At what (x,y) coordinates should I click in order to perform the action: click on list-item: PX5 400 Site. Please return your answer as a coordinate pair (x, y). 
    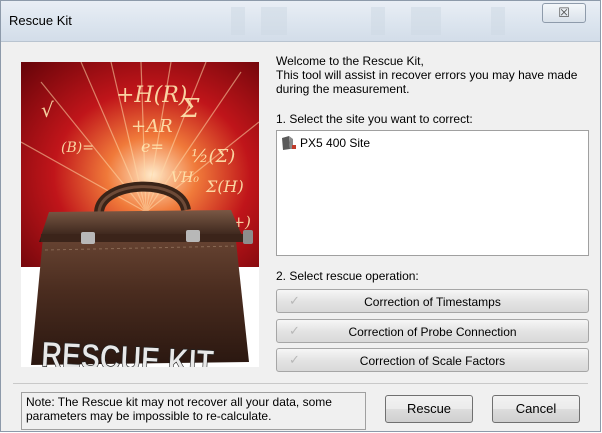
    Looking at the image, I should click on (325, 143).